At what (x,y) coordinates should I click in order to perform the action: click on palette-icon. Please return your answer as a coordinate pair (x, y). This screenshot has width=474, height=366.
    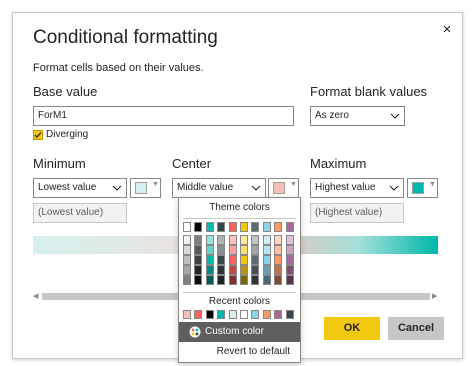
    Looking at the image, I should click on (195, 332).